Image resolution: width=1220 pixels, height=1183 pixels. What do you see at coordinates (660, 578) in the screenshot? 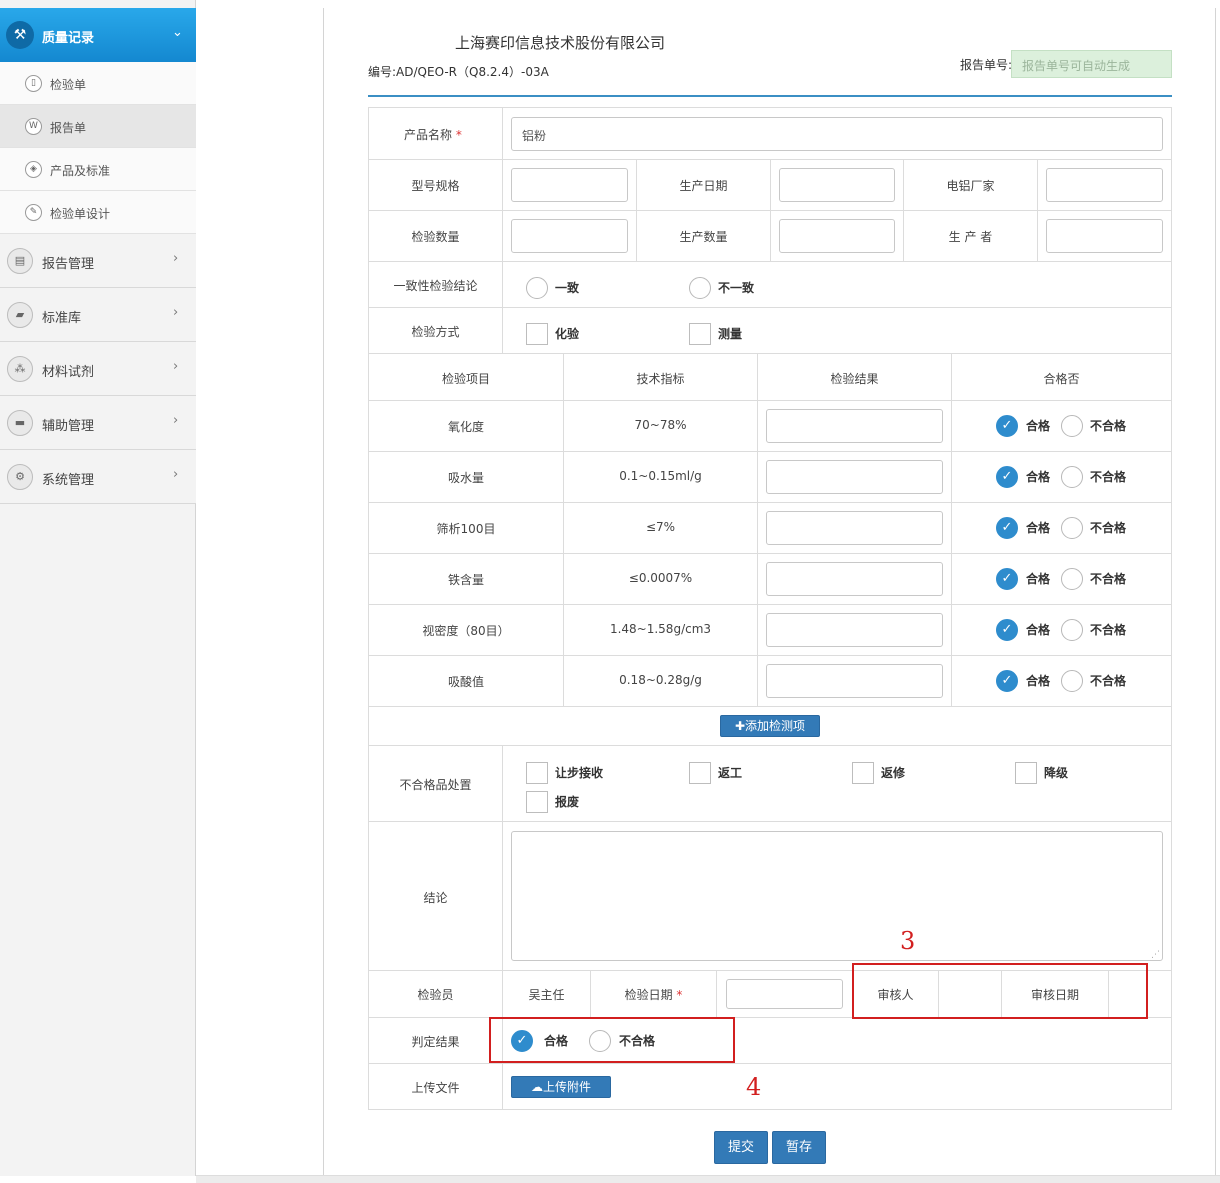
I see `item-spec: ≤0.0007%` at bounding box center [660, 578].